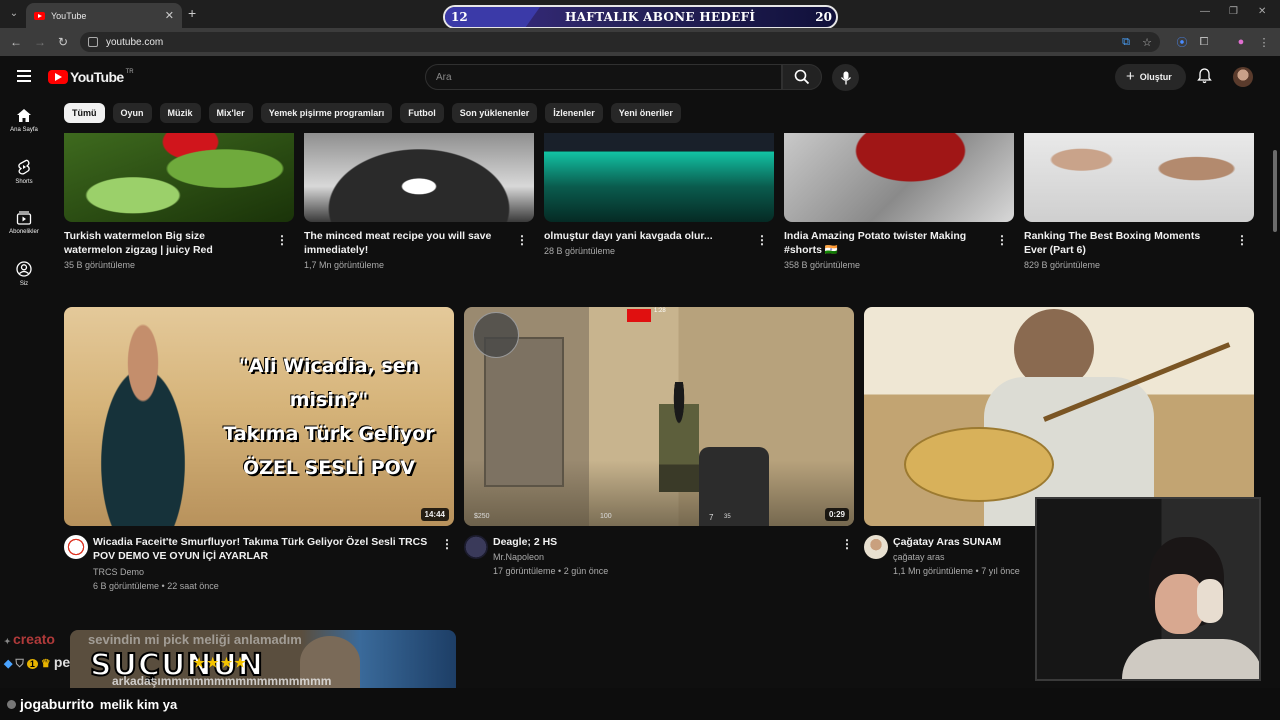 The height and width of the screenshot is (720, 1280). I want to click on chip-recently-uploaded: Son yüklenenler, so click(494, 113).